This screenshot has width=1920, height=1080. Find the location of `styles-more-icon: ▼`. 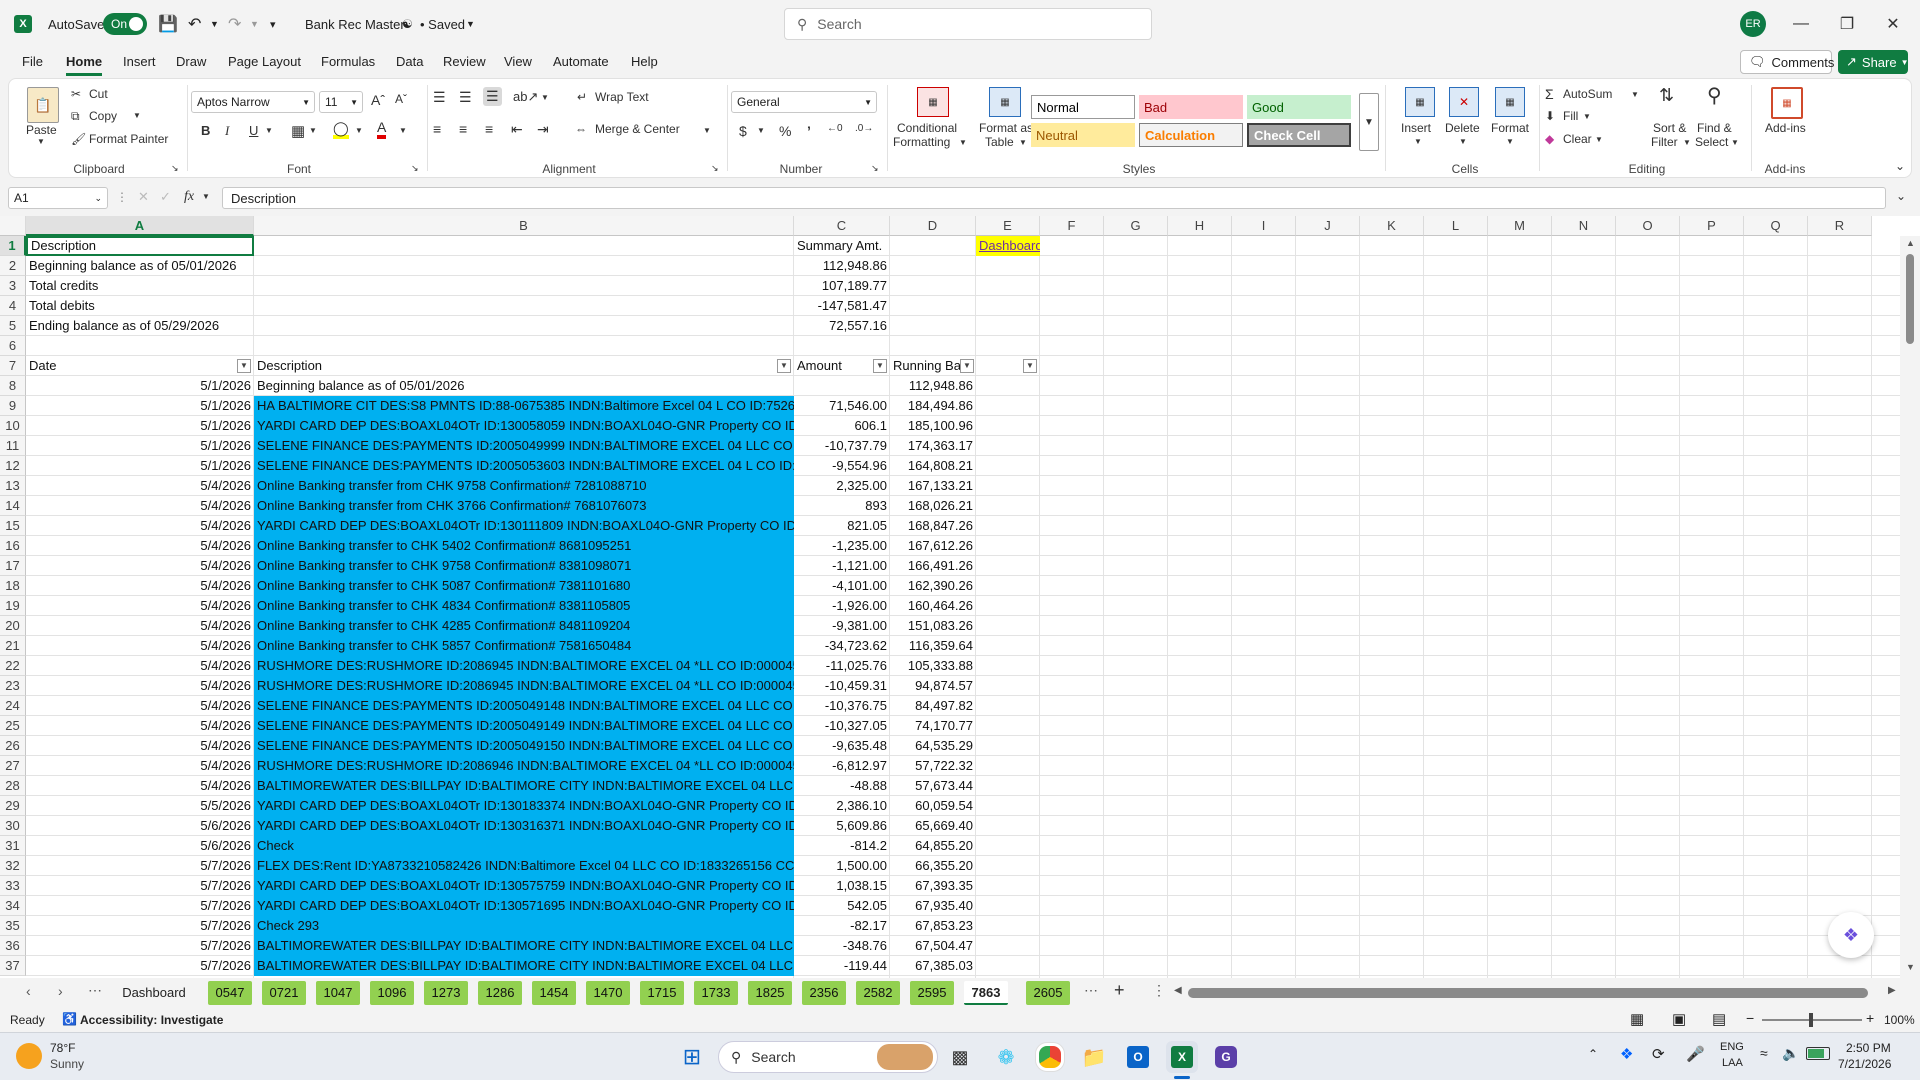

styles-more-icon: ▼ is located at coordinates (1369, 122).